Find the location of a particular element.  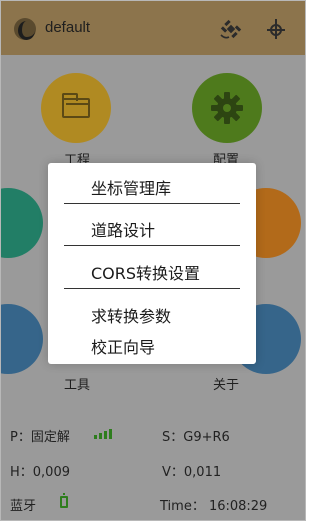

tile-project is located at coordinates (76, 108).